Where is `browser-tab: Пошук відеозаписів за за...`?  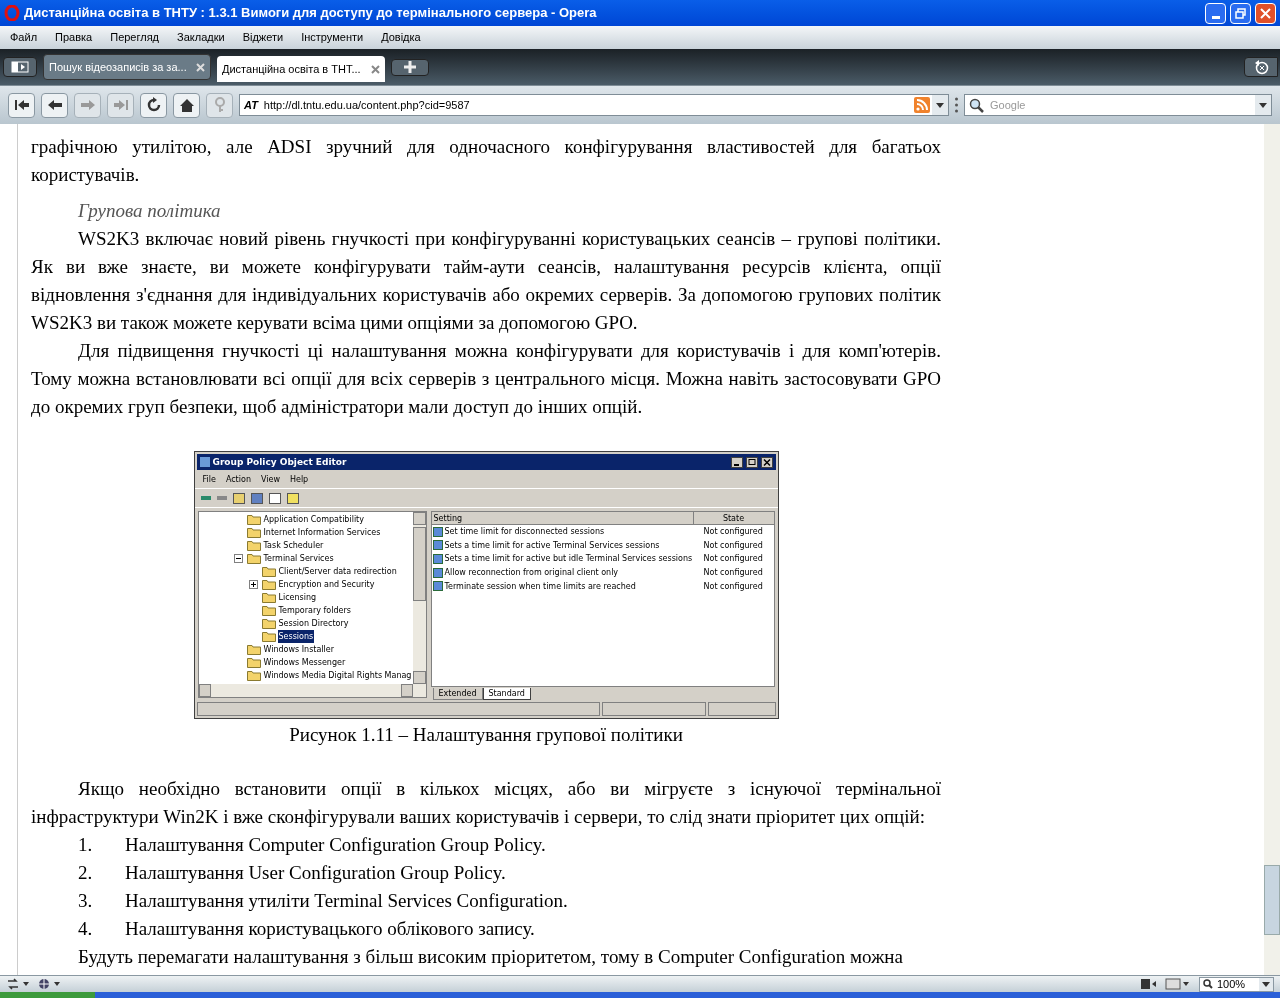
browser-tab: Пошук відеозаписів за за... is located at coordinates (127, 67).